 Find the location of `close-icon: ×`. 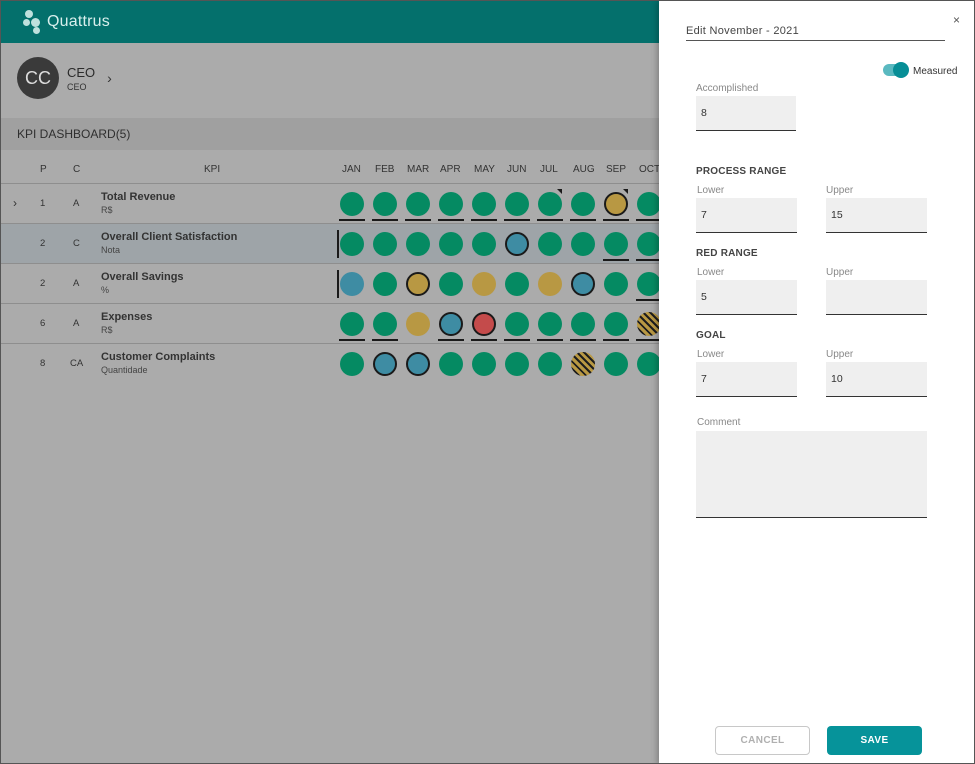

close-icon: × is located at coordinates (956, 20).